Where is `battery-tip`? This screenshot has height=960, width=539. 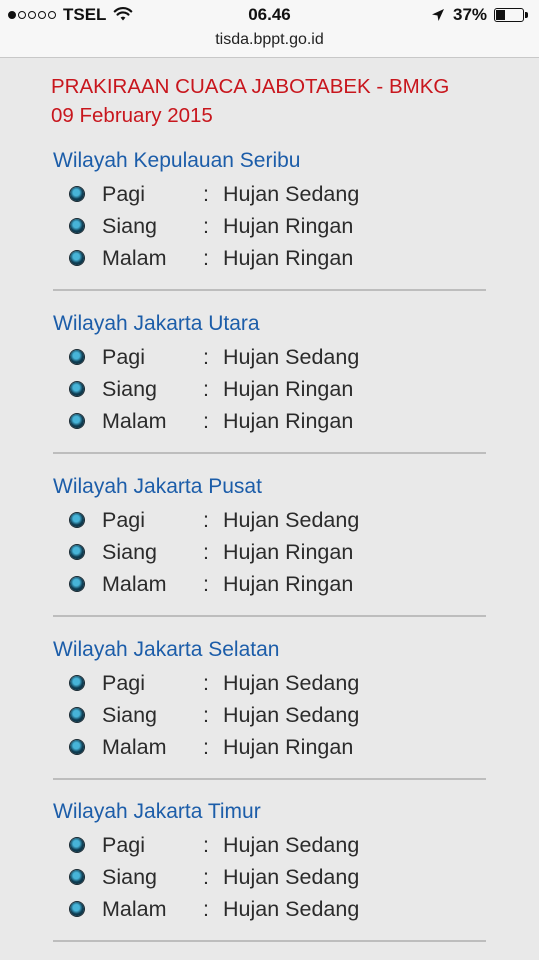 battery-tip is located at coordinates (526, 15).